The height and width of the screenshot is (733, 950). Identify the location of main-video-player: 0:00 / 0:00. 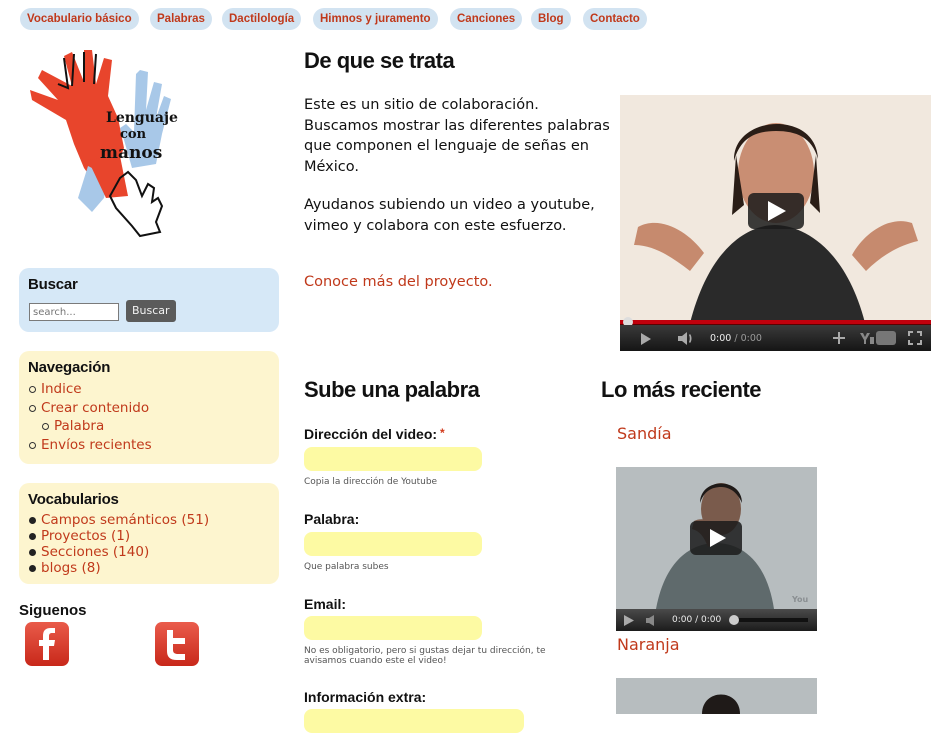
(775, 223).